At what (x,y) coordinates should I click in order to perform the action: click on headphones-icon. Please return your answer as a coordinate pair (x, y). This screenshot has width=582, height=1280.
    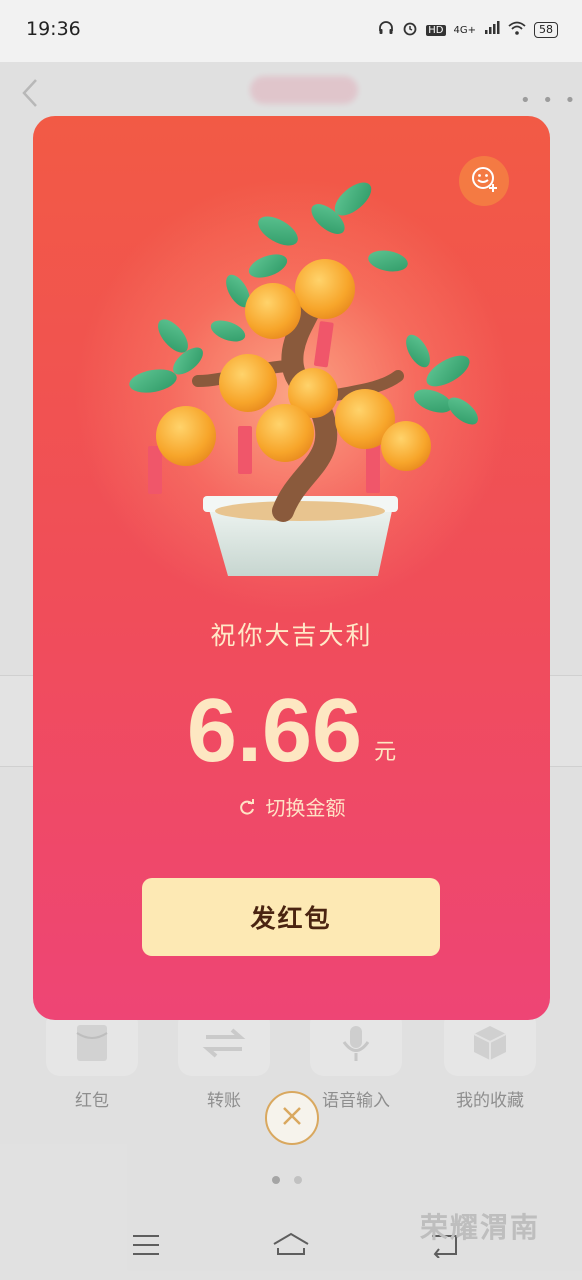
    Looking at the image, I should click on (386, 30).